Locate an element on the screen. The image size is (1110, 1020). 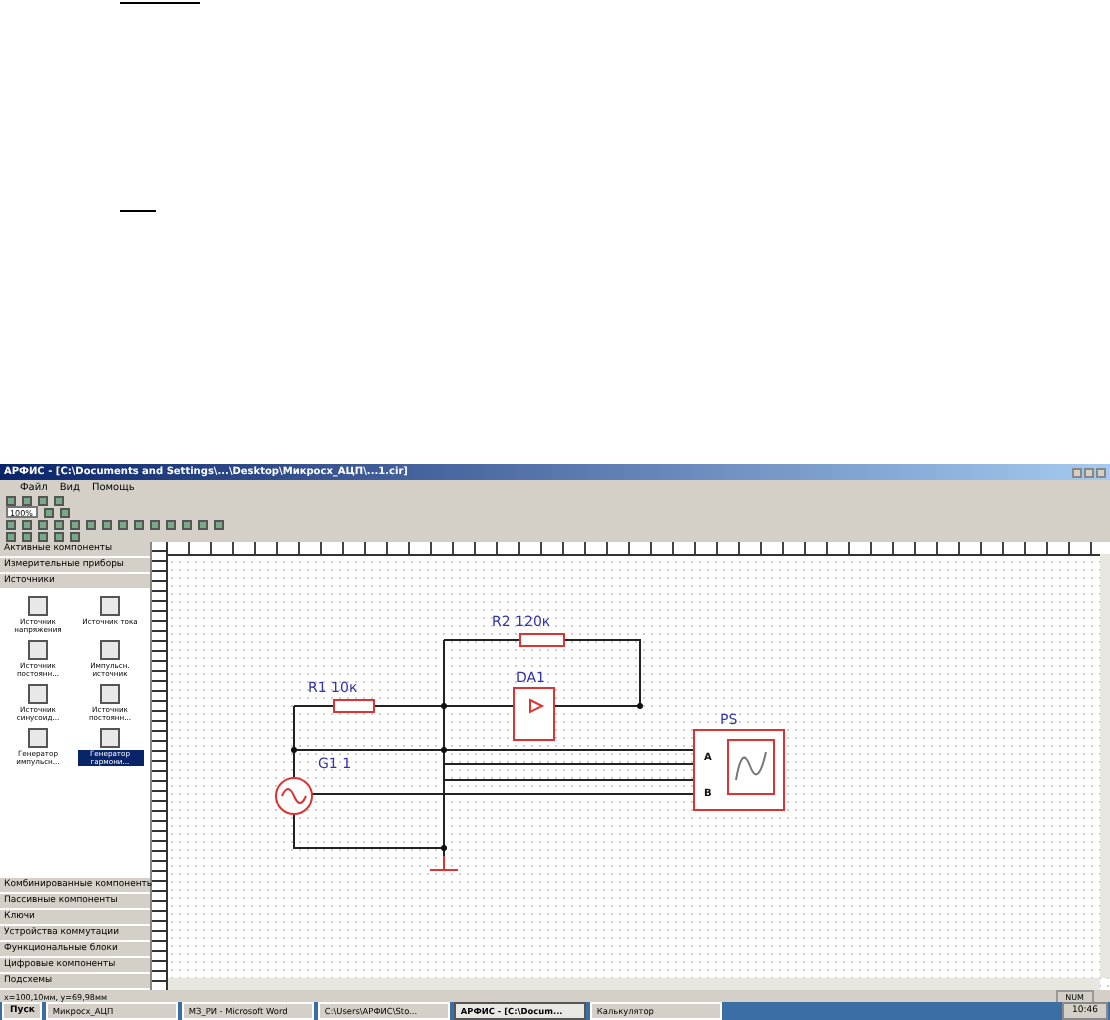
ground-symbol is located at coordinates (444, 863).